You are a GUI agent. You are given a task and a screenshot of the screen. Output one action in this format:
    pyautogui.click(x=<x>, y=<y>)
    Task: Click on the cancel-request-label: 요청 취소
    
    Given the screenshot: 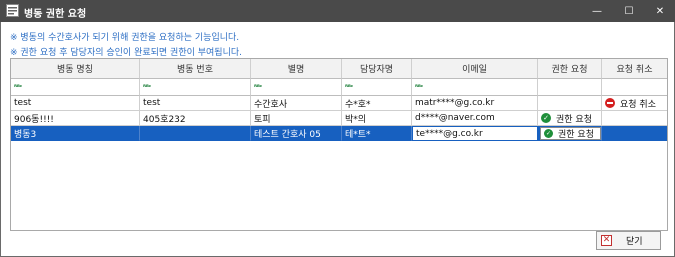 What is the action you would take?
    pyautogui.click(x=638, y=104)
    